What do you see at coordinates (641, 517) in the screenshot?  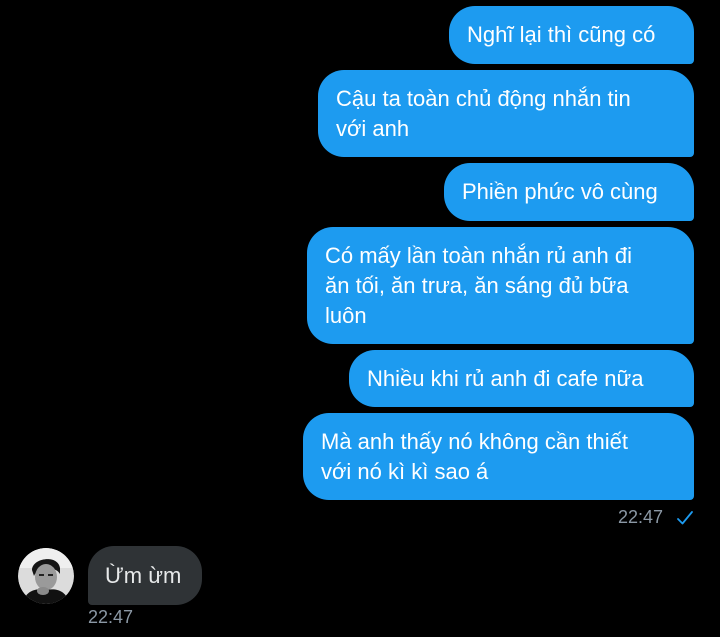 I see `sent-timestamp: 22:47` at bounding box center [641, 517].